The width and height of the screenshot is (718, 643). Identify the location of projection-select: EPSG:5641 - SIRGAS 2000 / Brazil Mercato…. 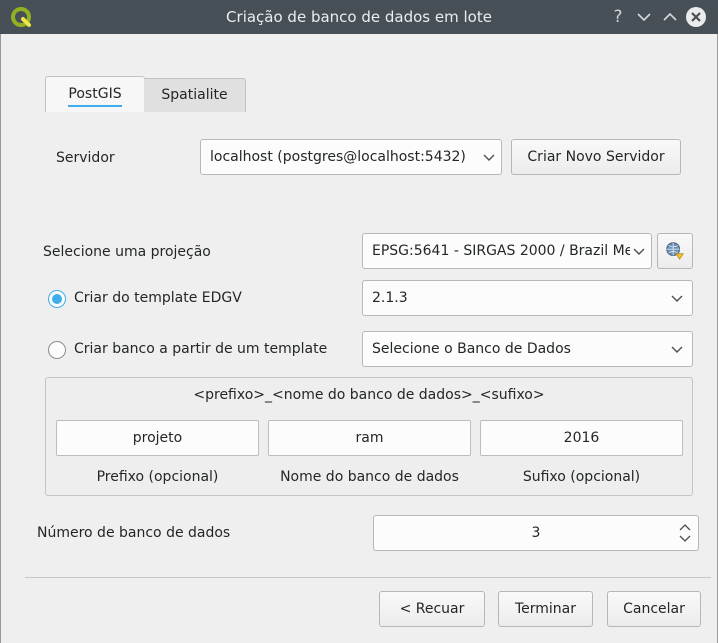
(507, 251).